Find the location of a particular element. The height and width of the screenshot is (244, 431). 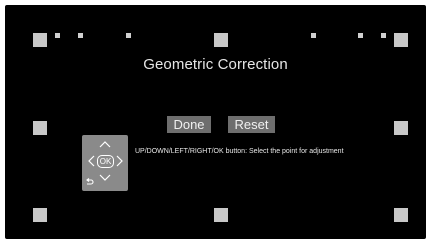

done-button: Done is located at coordinates (189, 124).